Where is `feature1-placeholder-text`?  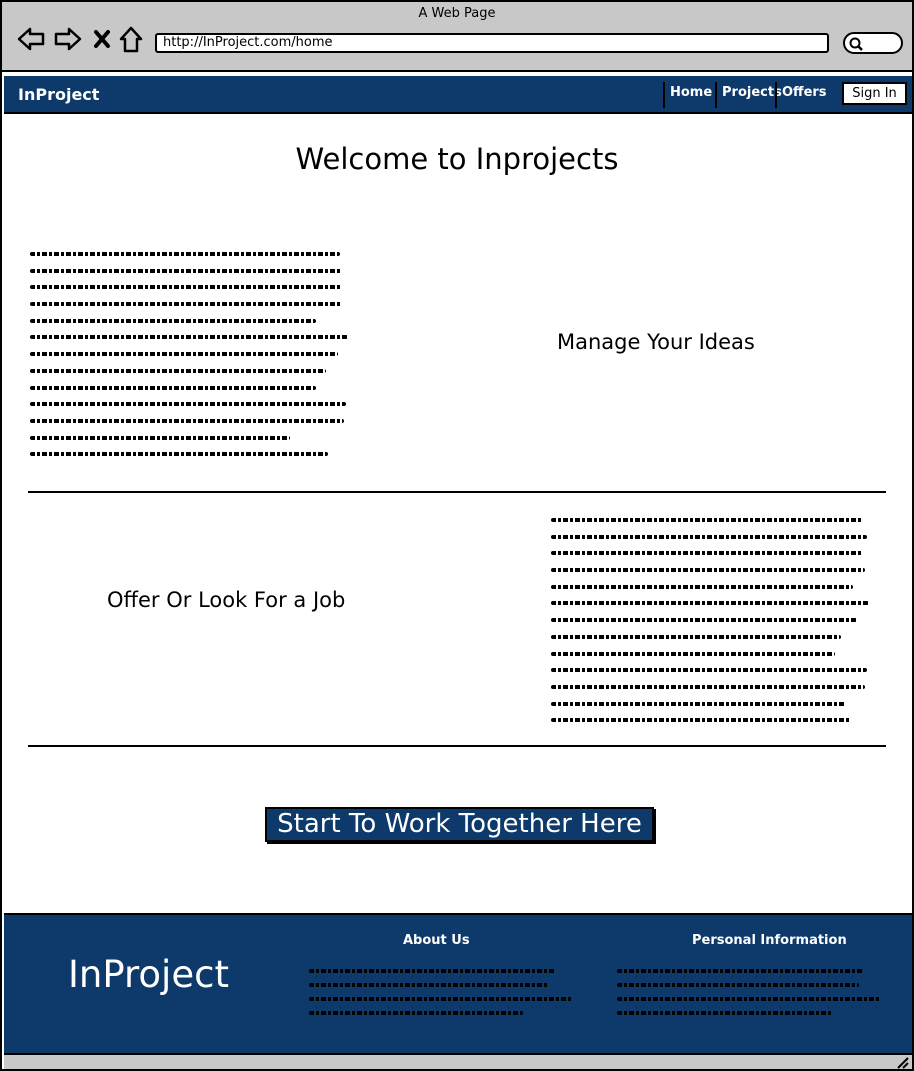
feature1-placeholder-text is located at coordinates (189, 360).